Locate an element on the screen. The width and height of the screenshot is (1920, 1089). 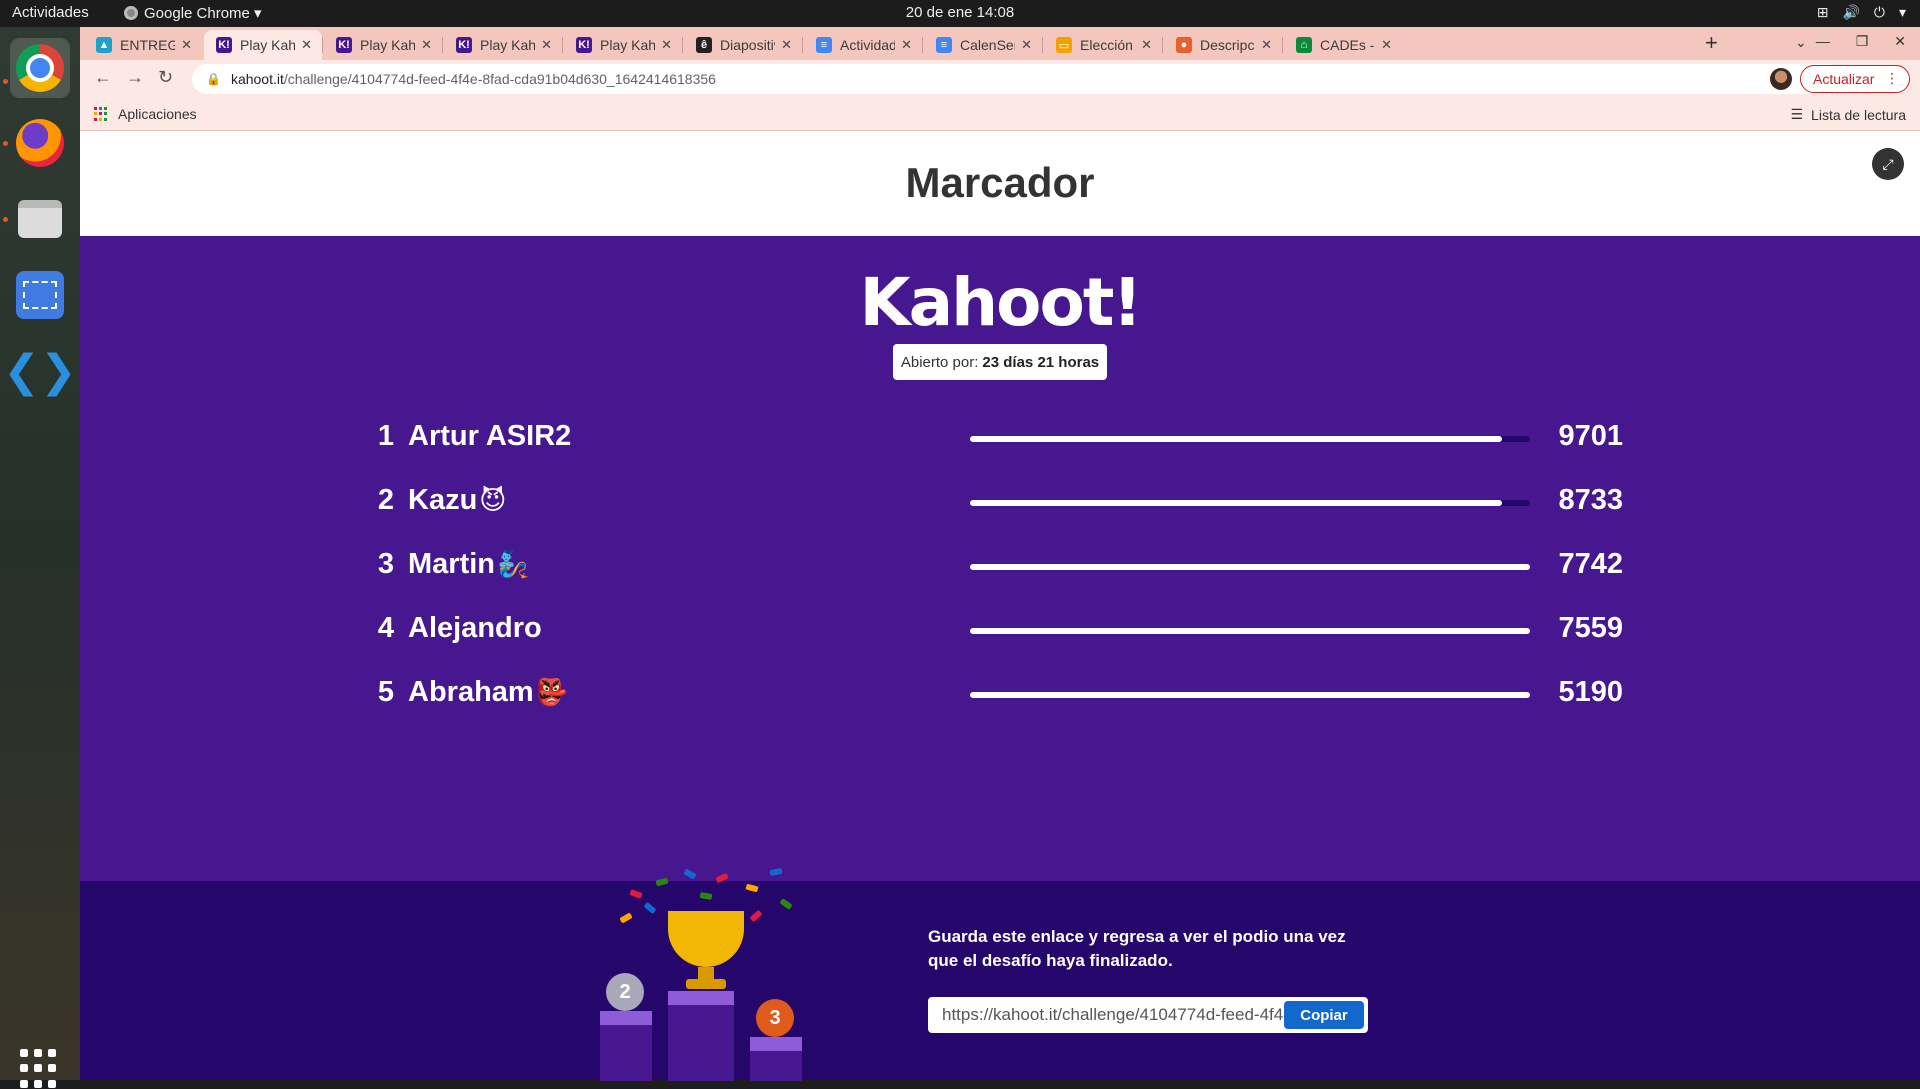
tab-title: CADEs - And is located at coordinates (1347, 45).